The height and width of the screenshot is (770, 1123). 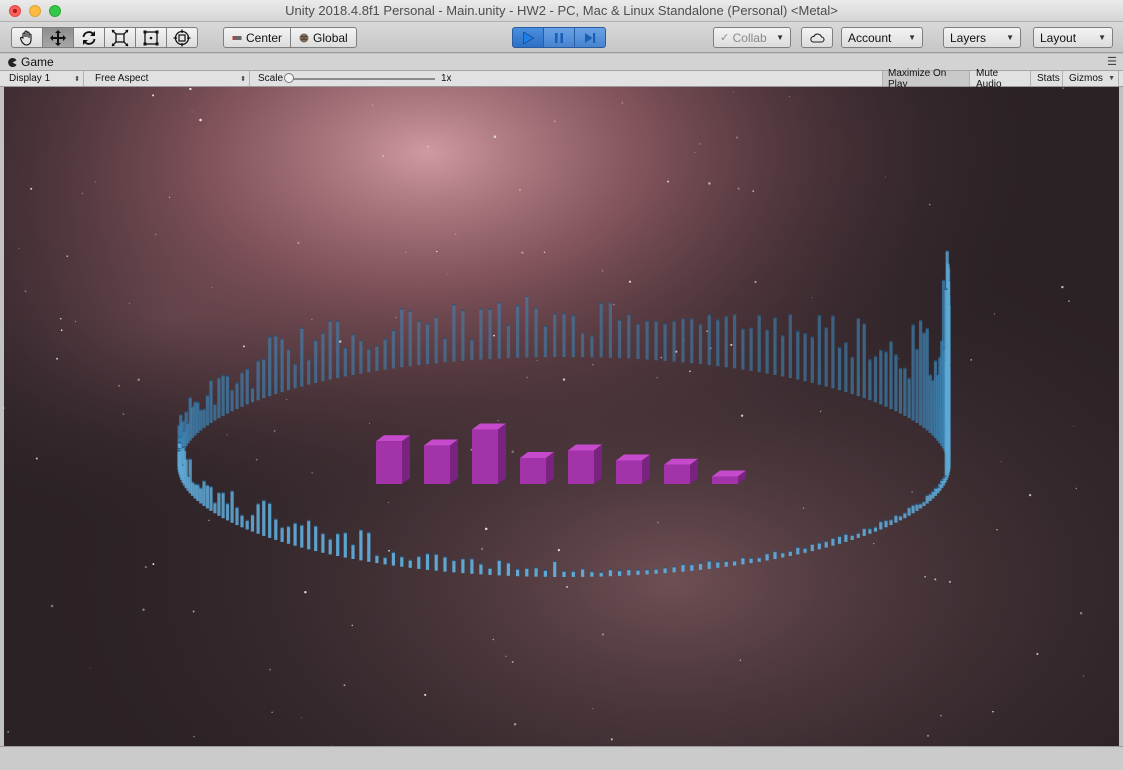 I want to click on scale-tool-button, so click(x=120, y=37).